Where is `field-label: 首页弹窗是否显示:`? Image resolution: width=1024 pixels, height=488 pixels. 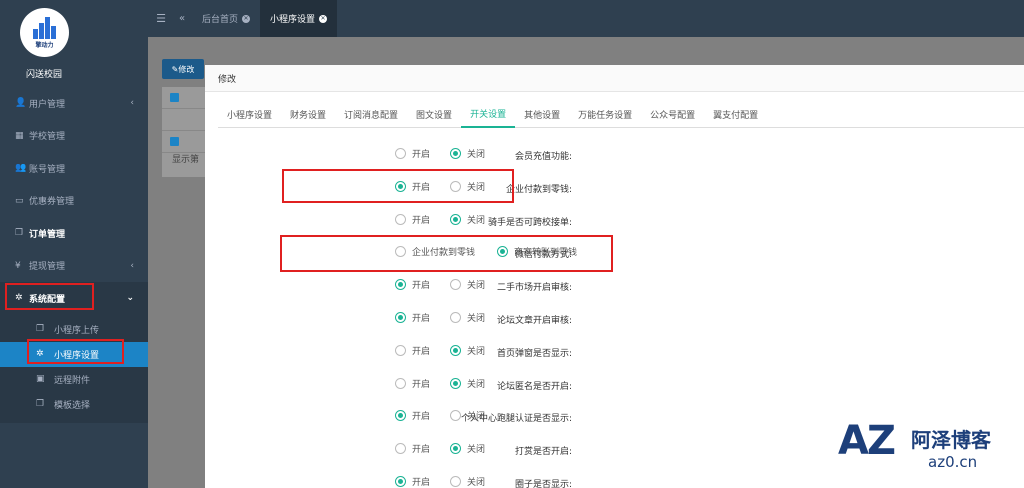
field-label: 首页弹窗是否显示: is located at coordinates (534, 353).